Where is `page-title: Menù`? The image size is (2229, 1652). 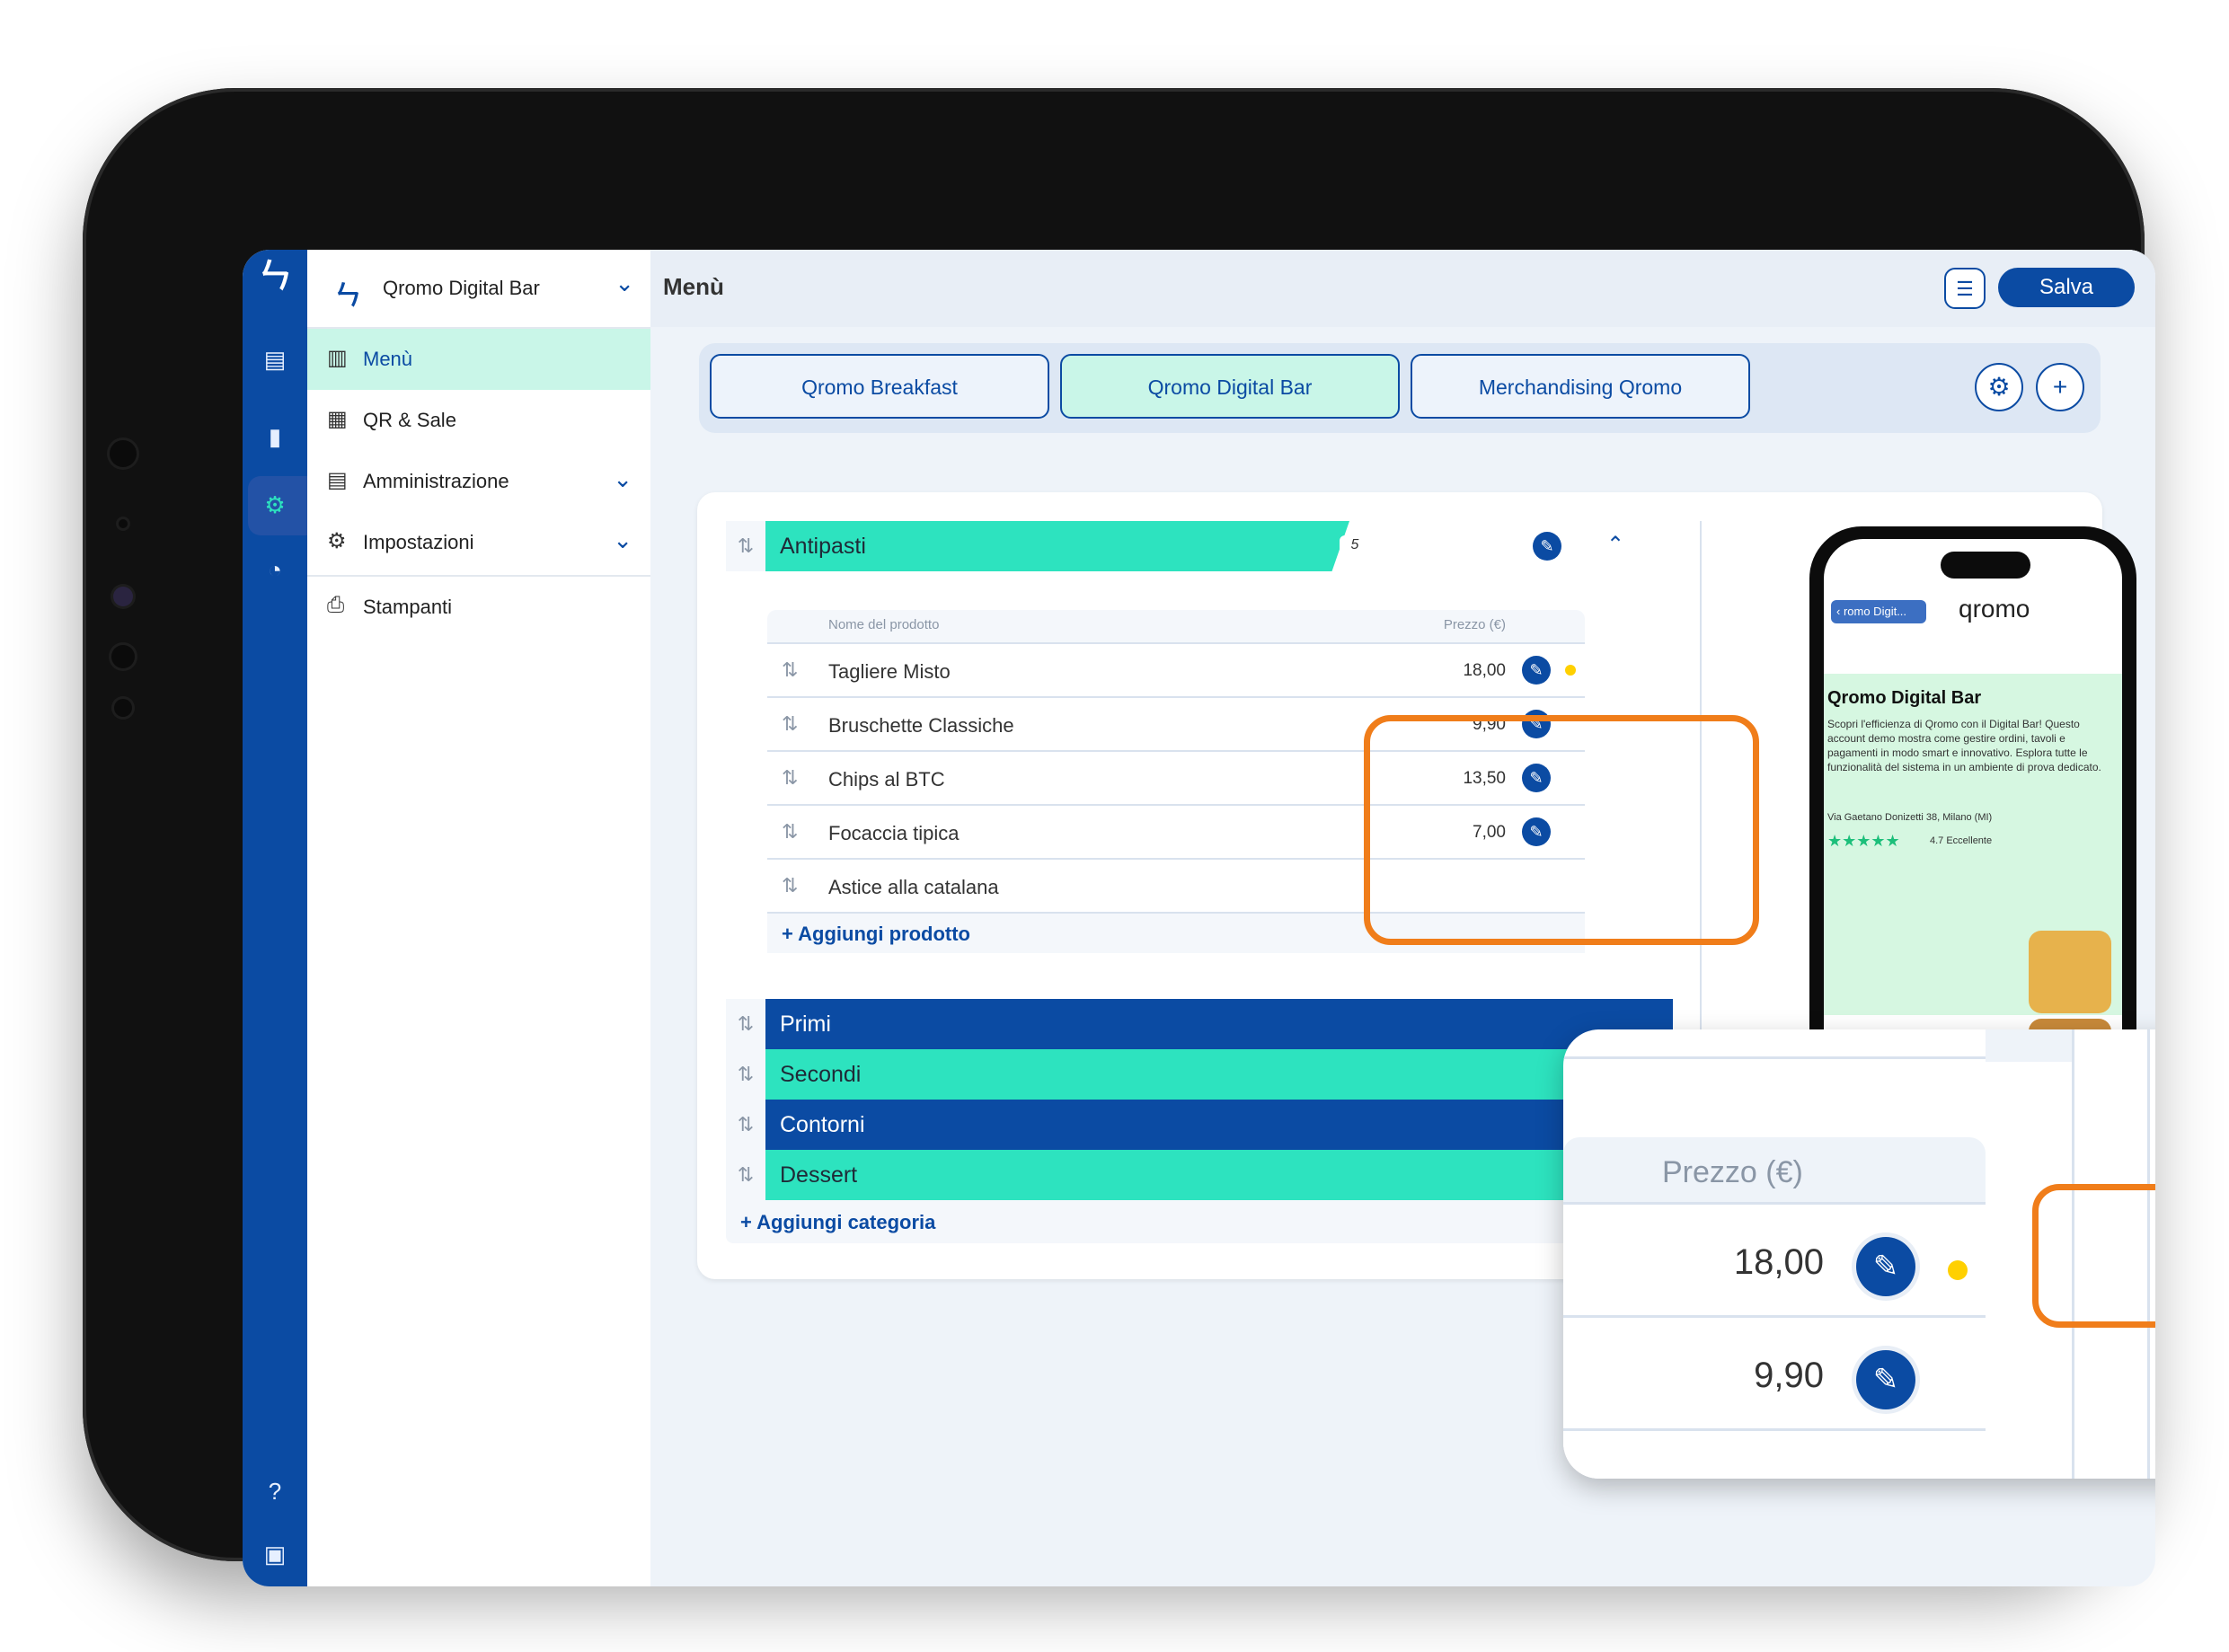 page-title: Menù is located at coordinates (693, 286).